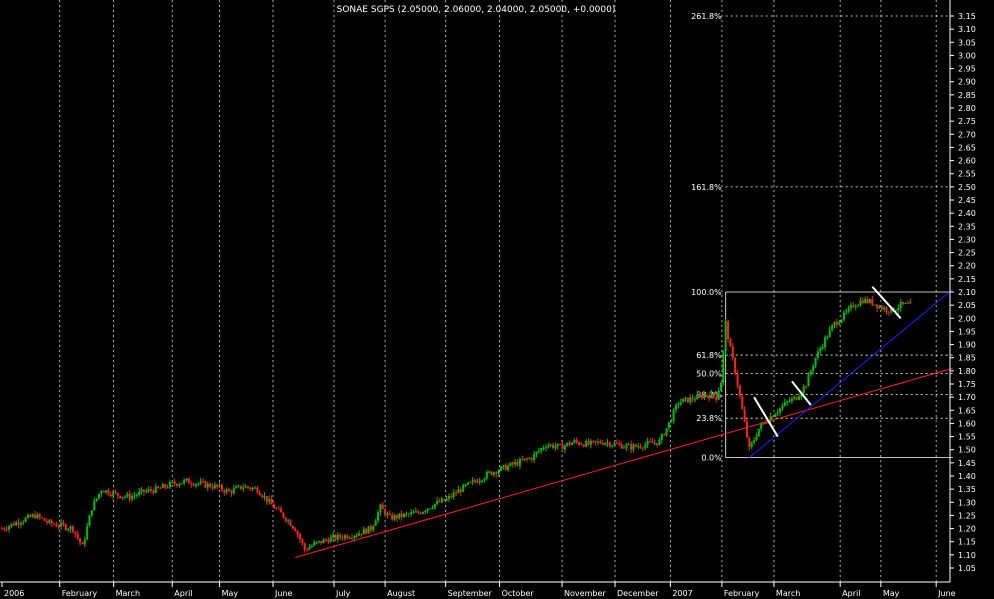  What do you see at coordinates (706, 187) in the screenshot?
I see `fib-level-label: 161.8%` at bounding box center [706, 187].